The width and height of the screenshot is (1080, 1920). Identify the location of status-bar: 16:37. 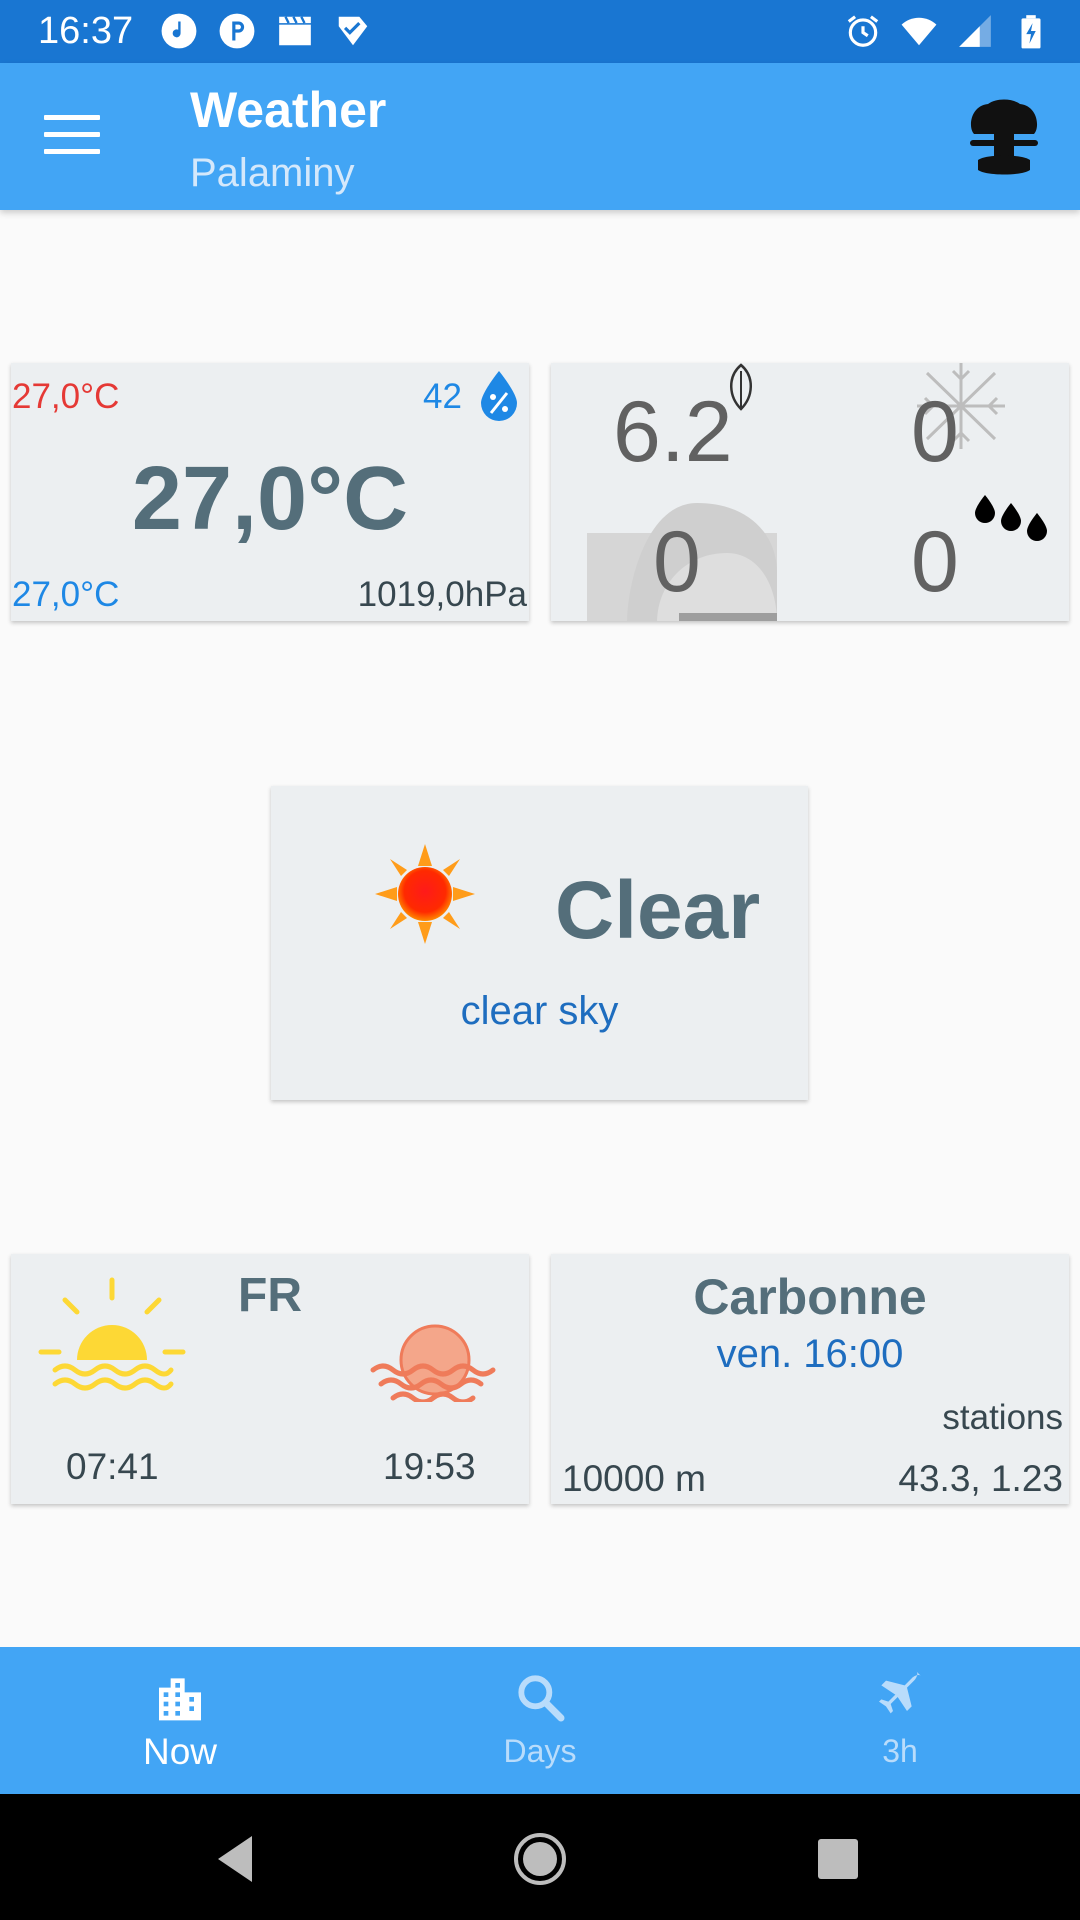
(540, 31).